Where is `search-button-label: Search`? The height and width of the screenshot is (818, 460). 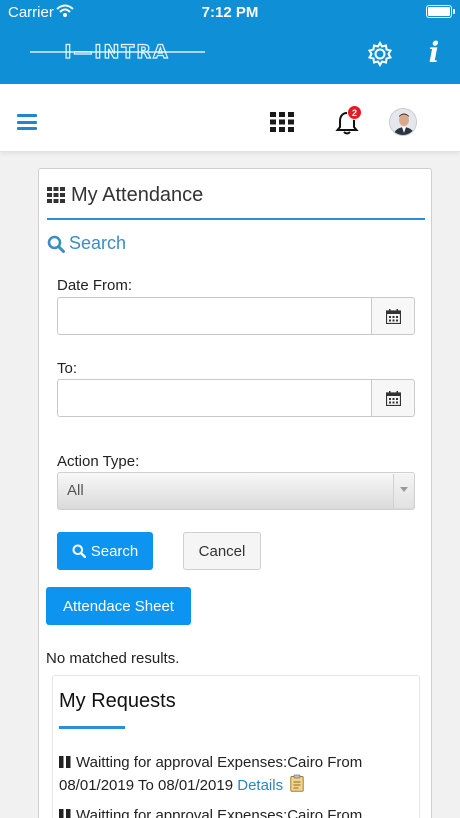 search-button-label: Search is located at coordinates (114, 551).